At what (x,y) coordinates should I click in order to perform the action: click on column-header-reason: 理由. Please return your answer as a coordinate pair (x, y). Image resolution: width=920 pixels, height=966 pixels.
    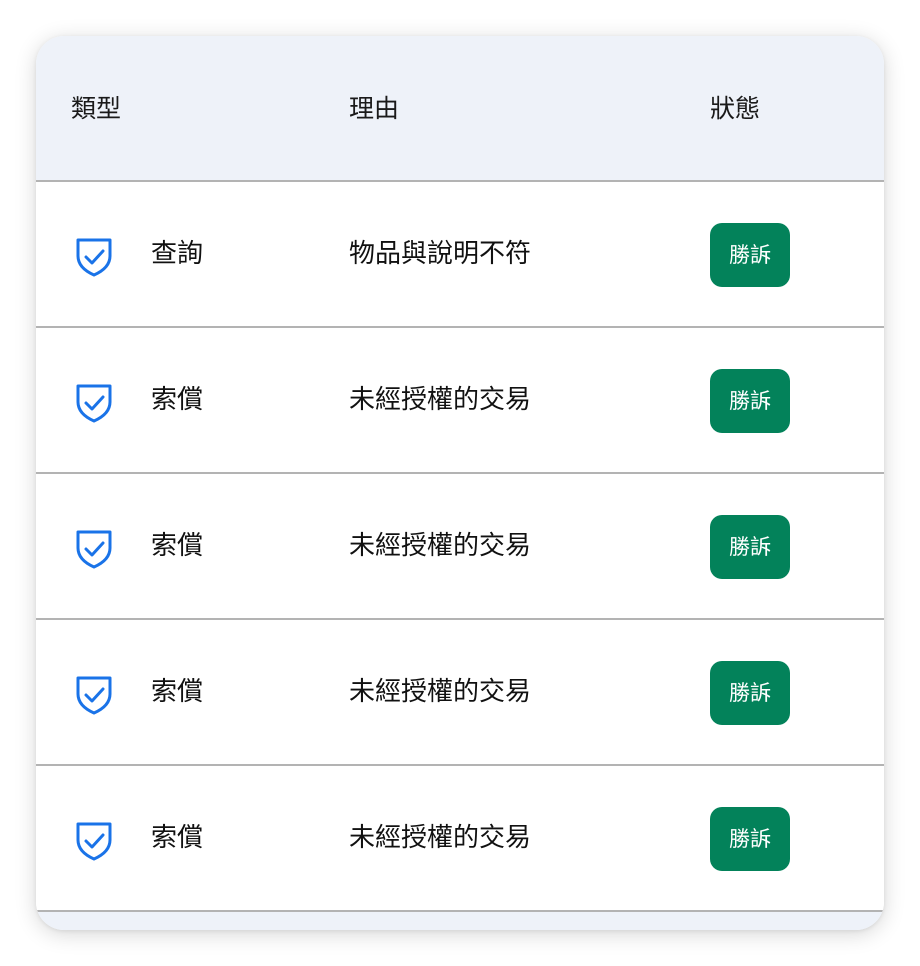
    Looking at the image, I should click on (374, 108).